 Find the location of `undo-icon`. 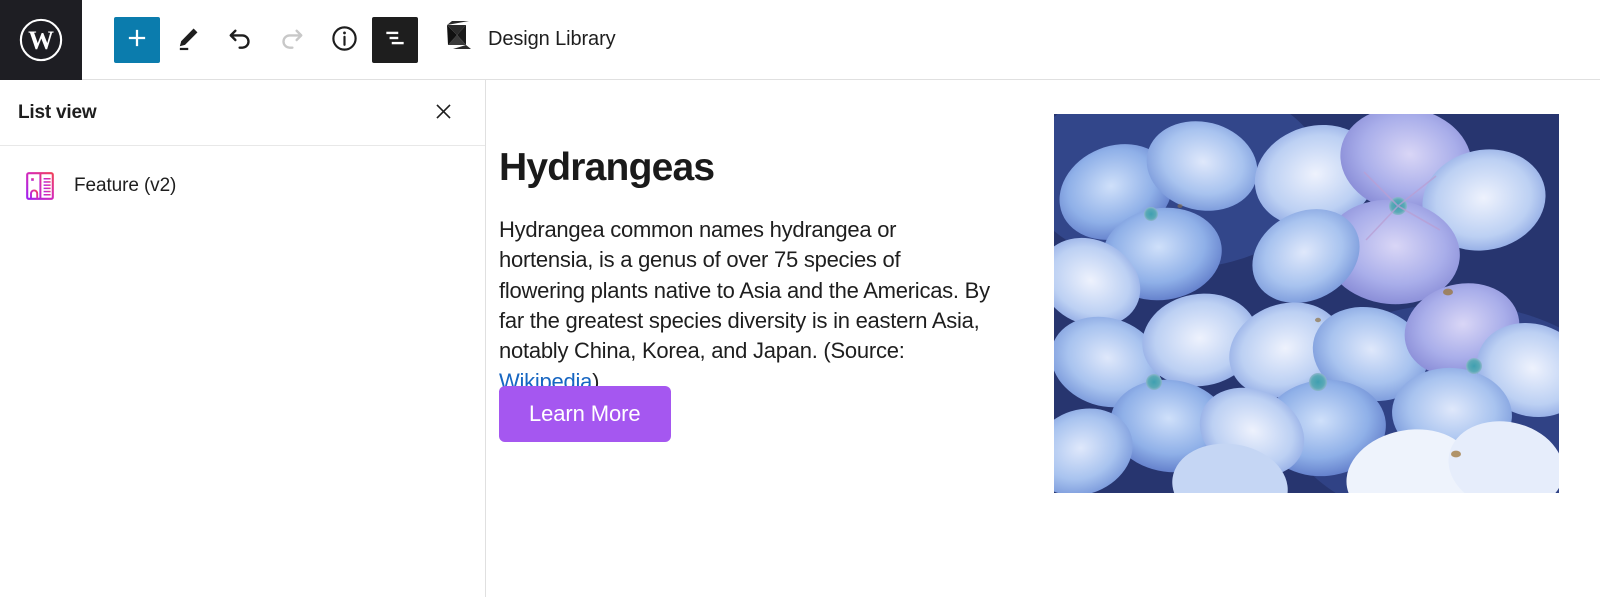

undo-icon is located at coordinates (240, 39).